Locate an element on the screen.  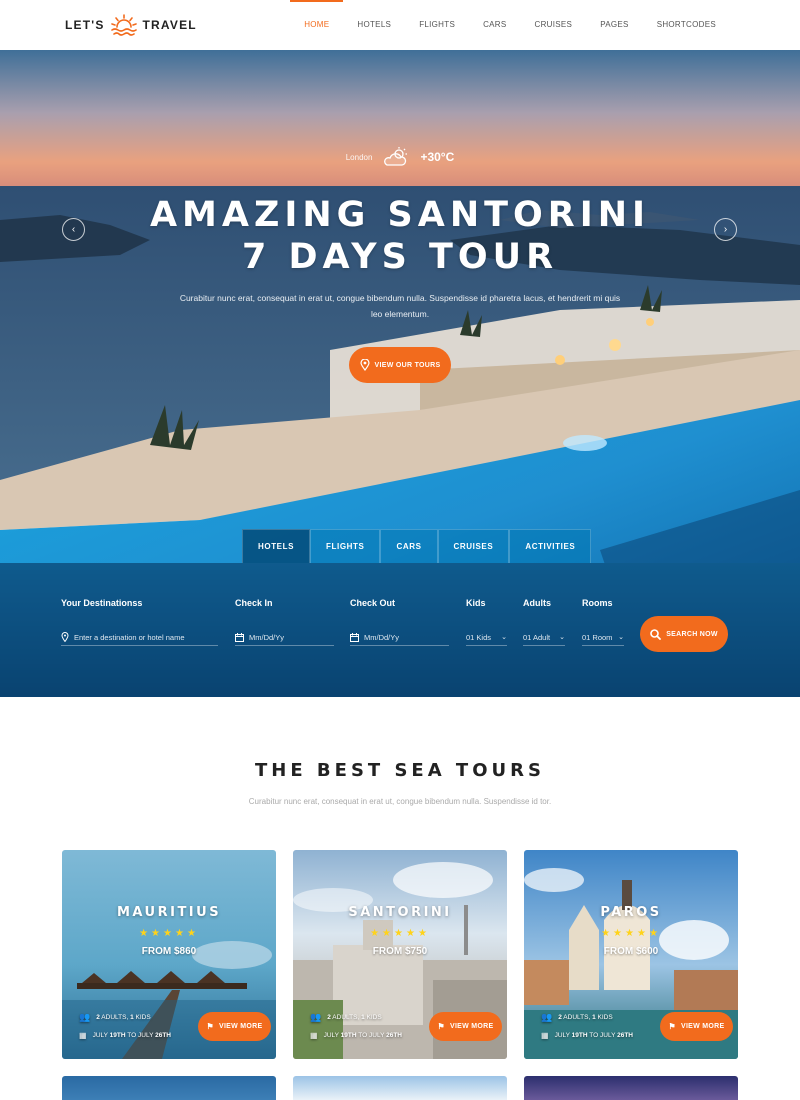
location-pin-icon is located at coordinates (65, 637).